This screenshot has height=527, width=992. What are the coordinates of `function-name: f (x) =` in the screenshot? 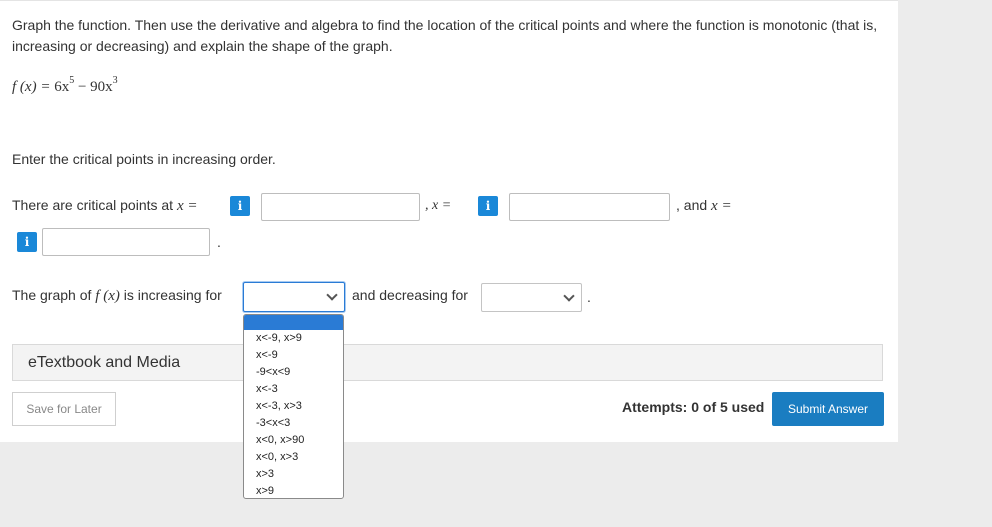 It's located at (33, 87).